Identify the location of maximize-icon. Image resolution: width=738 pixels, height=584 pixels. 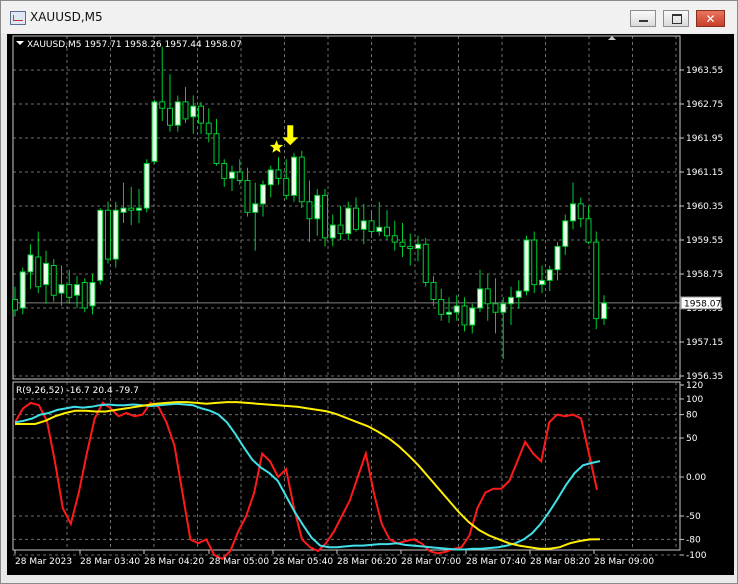
(677, 19).